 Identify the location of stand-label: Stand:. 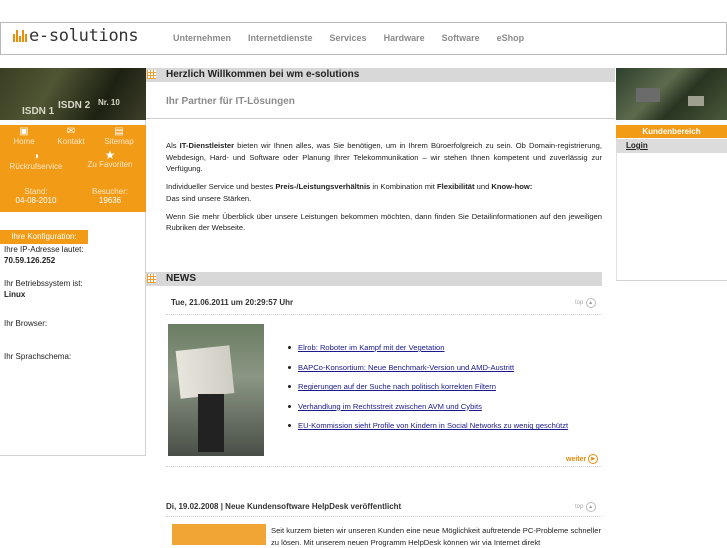
(36, 191).